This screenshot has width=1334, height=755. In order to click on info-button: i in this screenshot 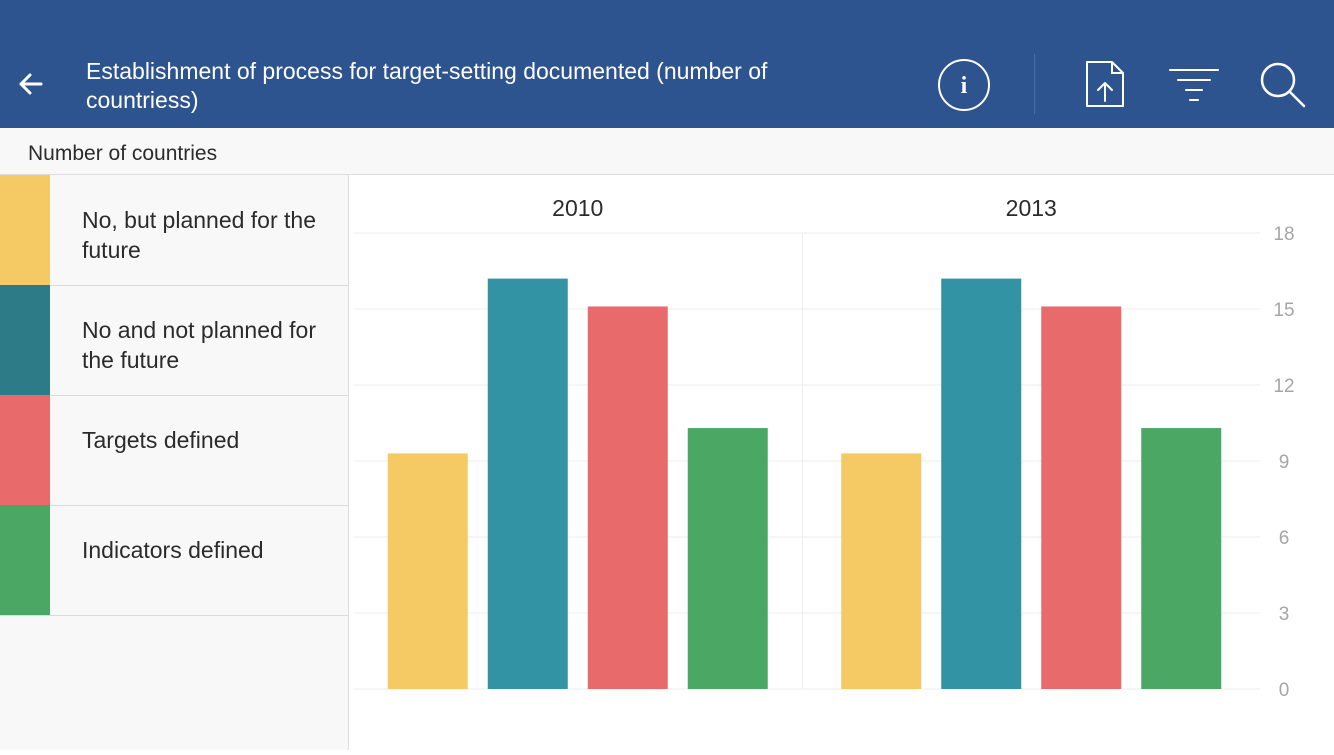, I will do `click(964, 87)`.